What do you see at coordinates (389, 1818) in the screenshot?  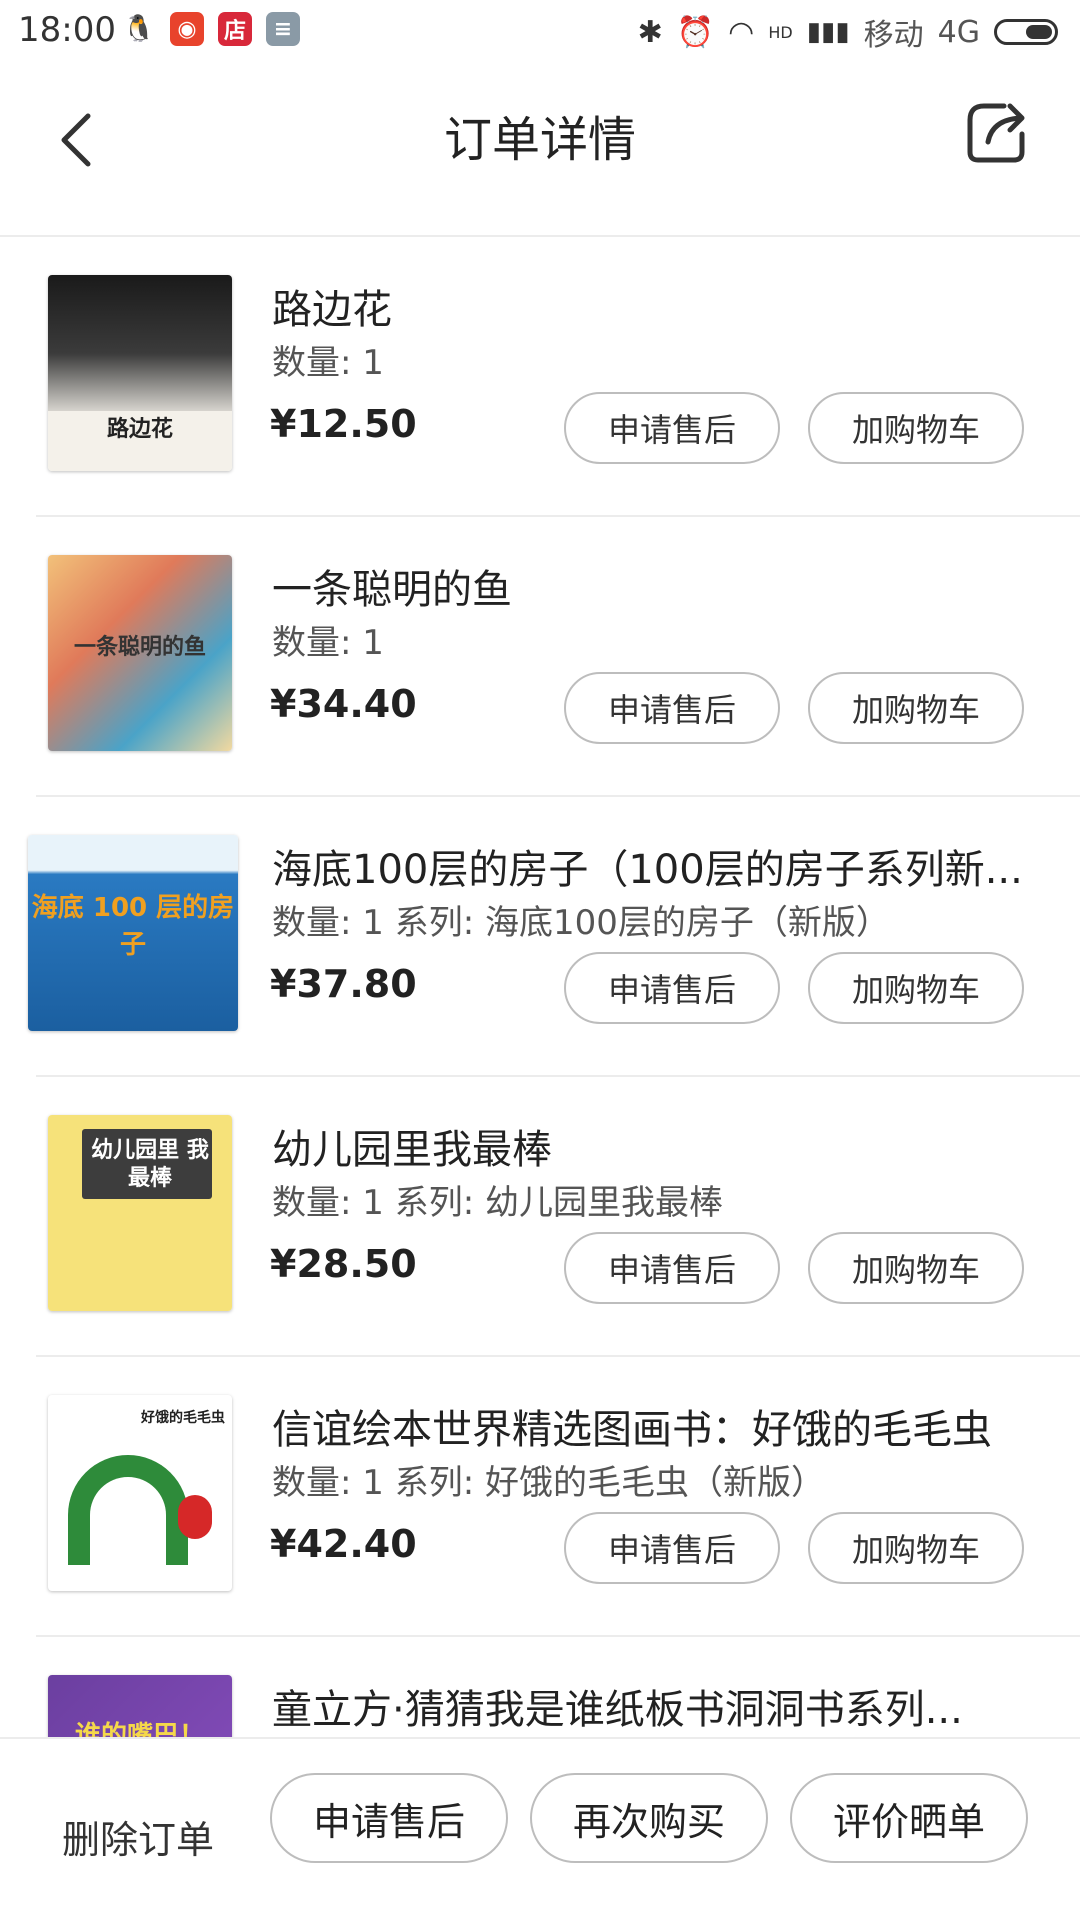 I see `after-sale-order-button: 申请售后` at bounding box center [389, 1818].